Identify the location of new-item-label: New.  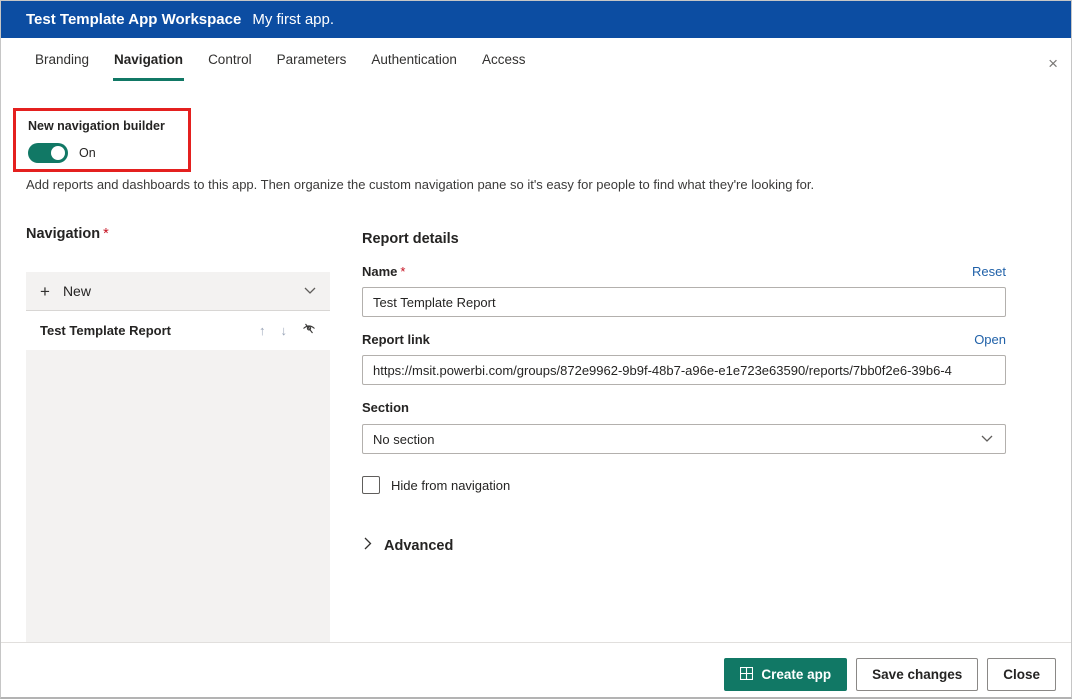
(76, 291).